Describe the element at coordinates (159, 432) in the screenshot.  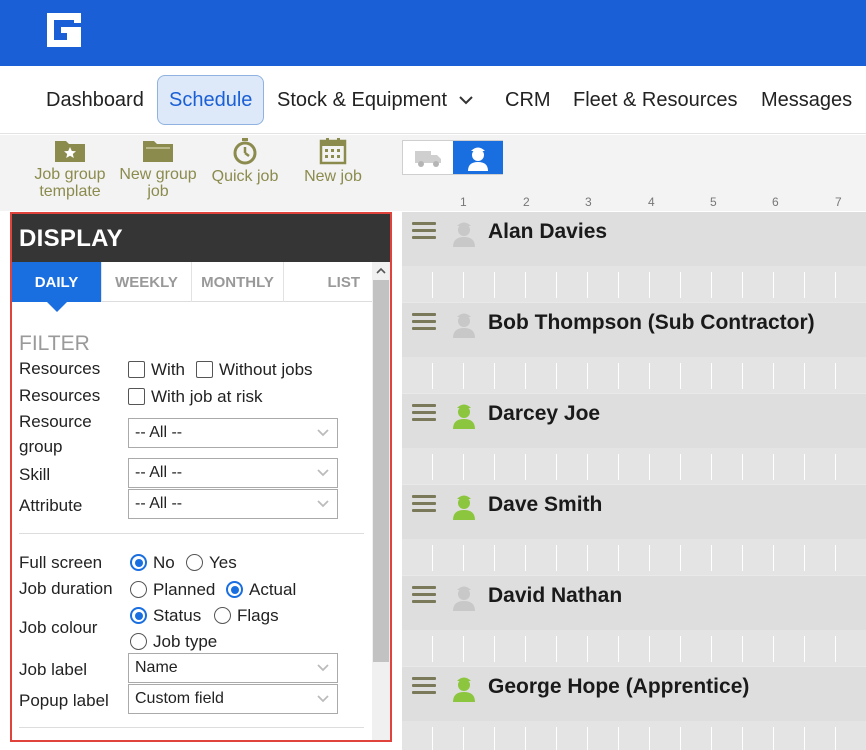
I see `resource-group-value: -- All --` at that location.